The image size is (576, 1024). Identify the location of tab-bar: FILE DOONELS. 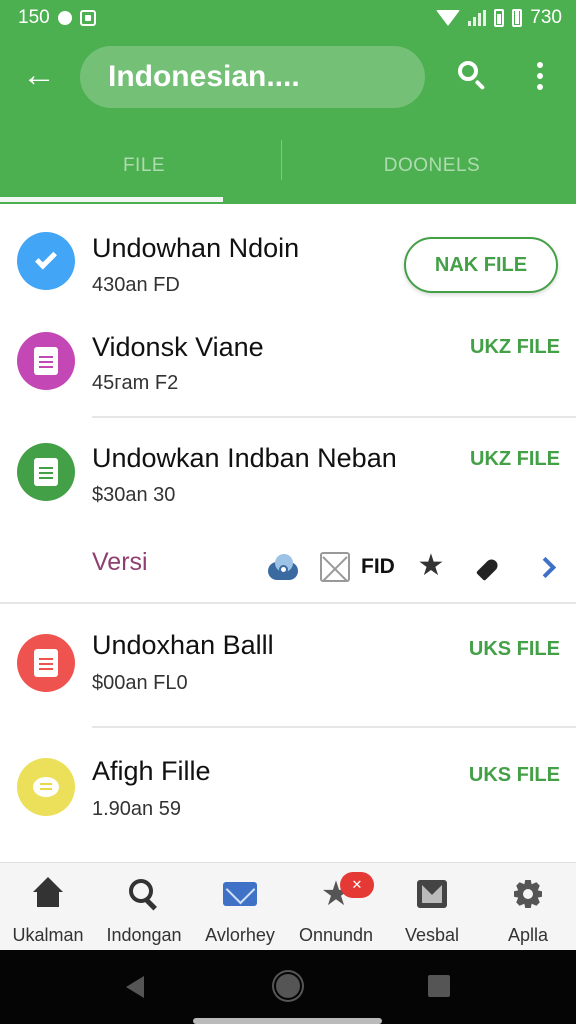
(288, 166).